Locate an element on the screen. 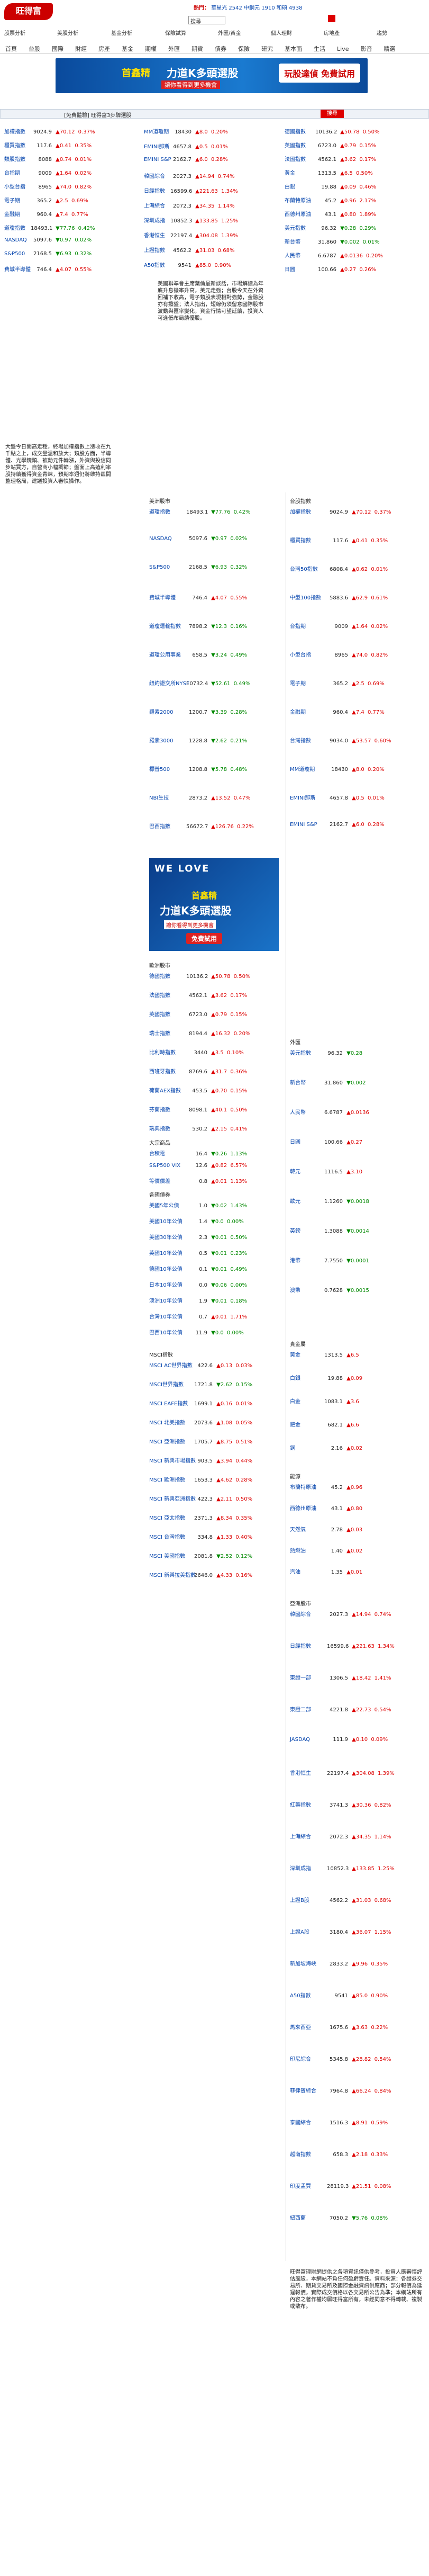  quote-row: 印尼綜合 5345.8 ▲28.82 0.54% is located at coordinates (340, 2058).